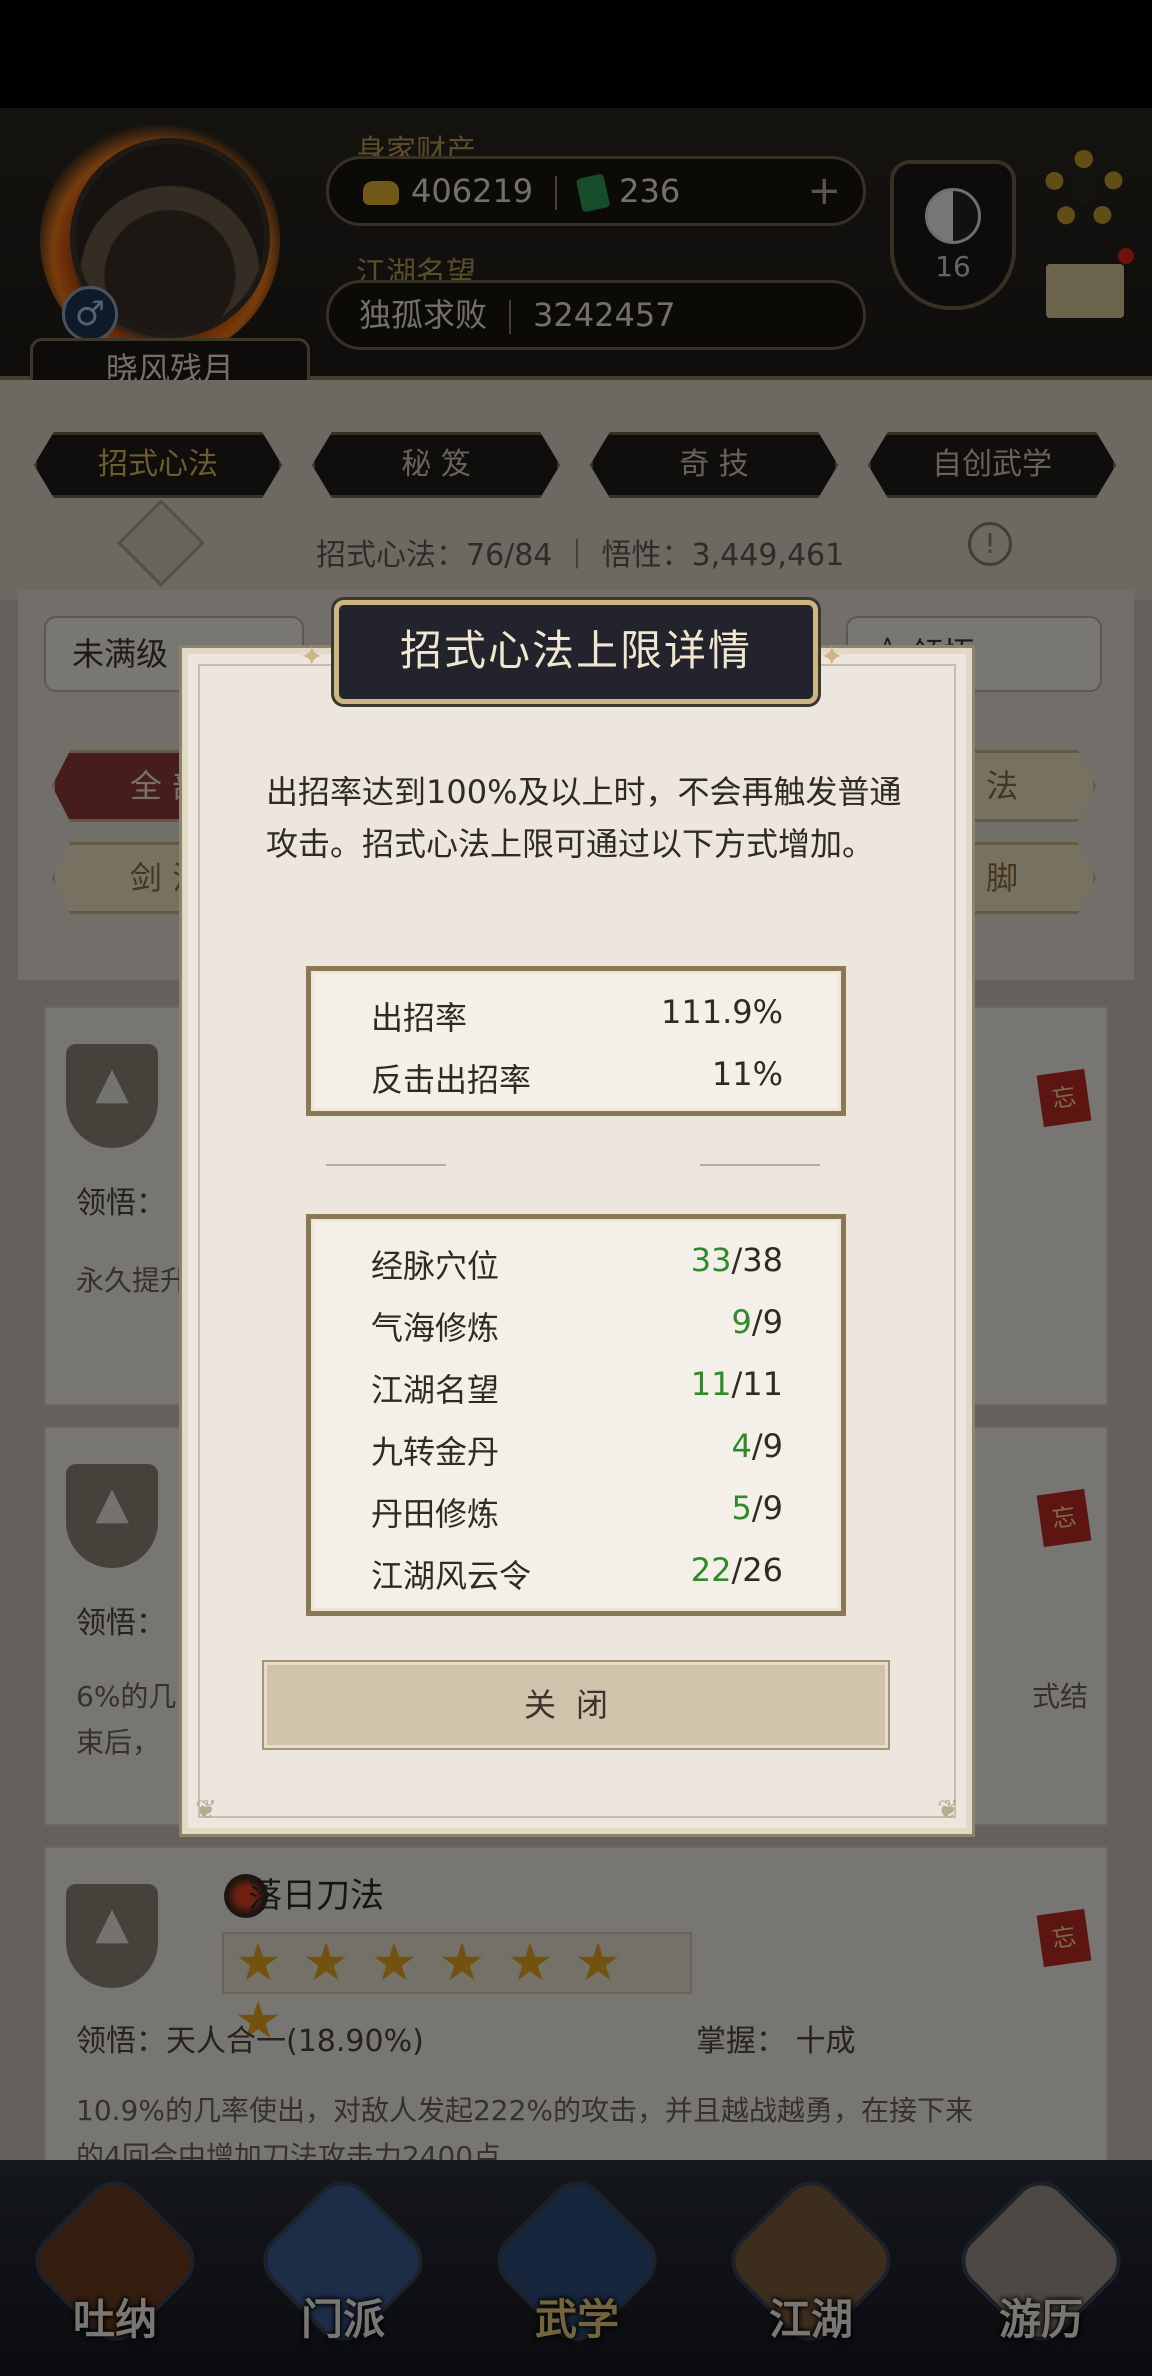 The image size is (1152, 2376). I want to click on rate-label: 出招率, so click(419, 1018).